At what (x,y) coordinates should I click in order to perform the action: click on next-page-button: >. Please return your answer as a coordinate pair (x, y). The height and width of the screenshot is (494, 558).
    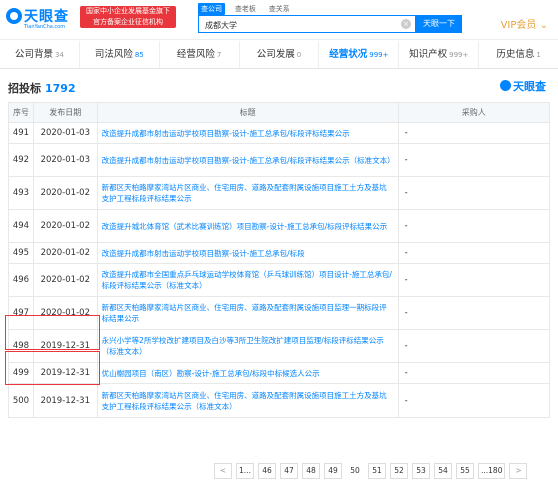
    Looking at the image, I should click on (518, 471).